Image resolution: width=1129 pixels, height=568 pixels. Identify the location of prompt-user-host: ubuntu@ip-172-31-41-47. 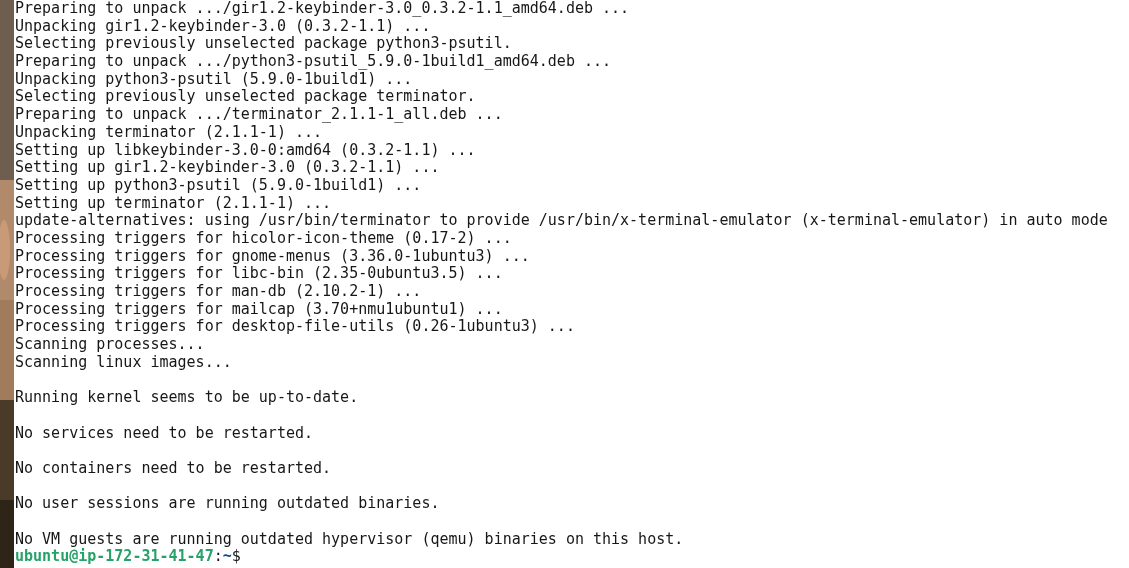
(114, 557).